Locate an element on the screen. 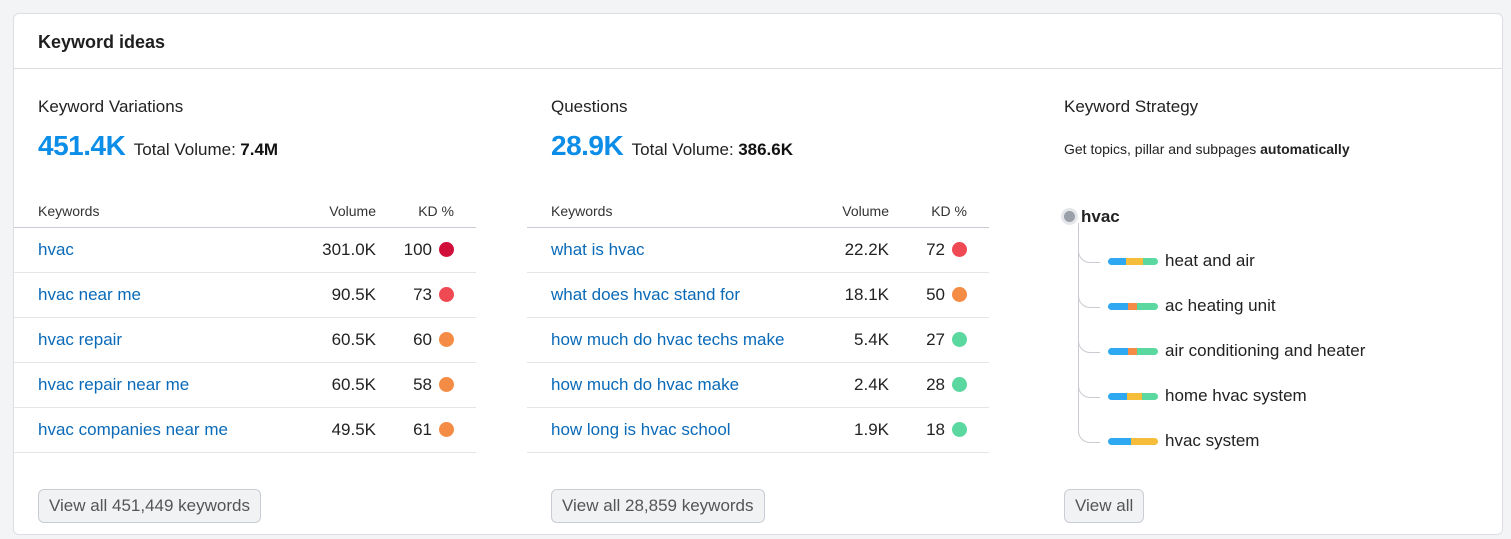 The height and width of the screenshot is (539, 1511). tree-root-label: hvac is located at coordinates (1100, 217).